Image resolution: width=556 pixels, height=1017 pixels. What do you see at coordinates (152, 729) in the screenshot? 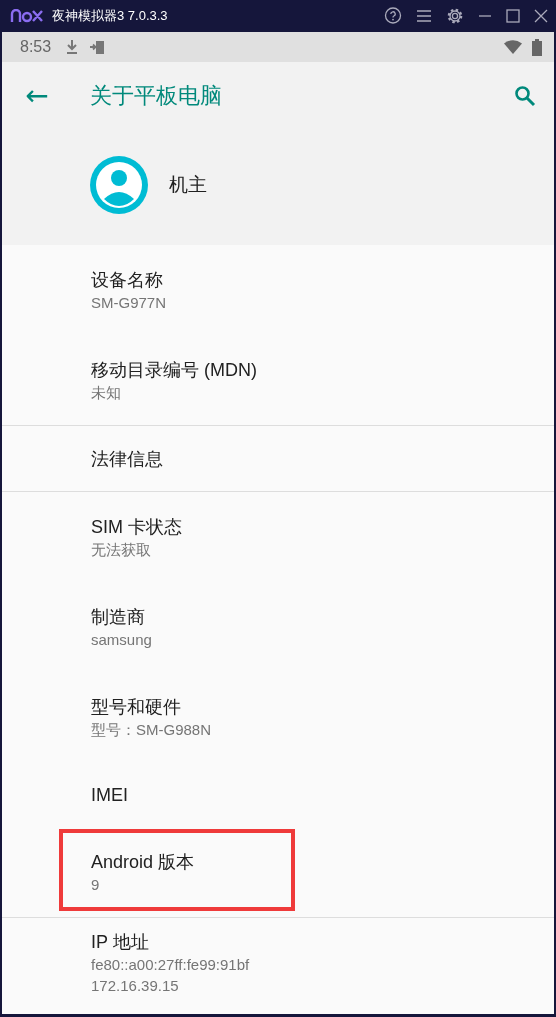
I see `setting-value: 型号：SM-G988N` at bounding box center [152, 729].